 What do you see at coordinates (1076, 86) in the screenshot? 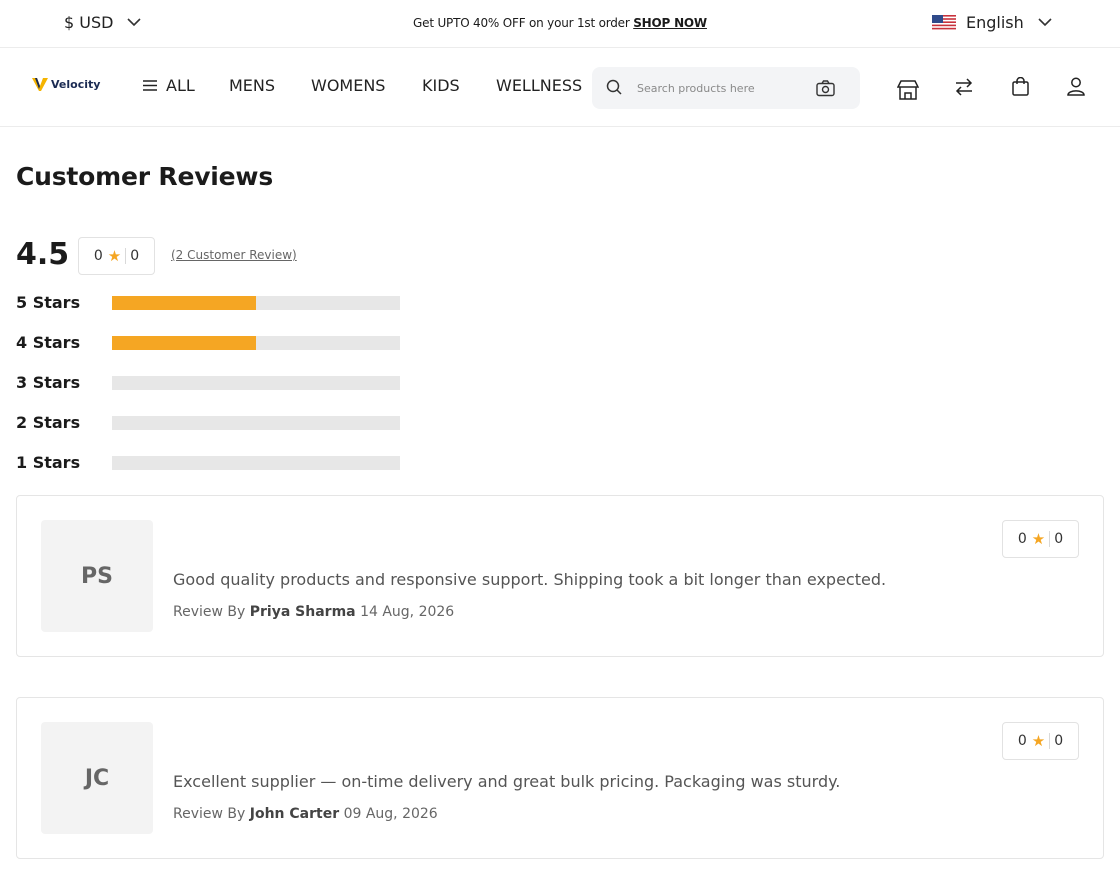
I see `user-icon` at bounding box center [1076, 86].